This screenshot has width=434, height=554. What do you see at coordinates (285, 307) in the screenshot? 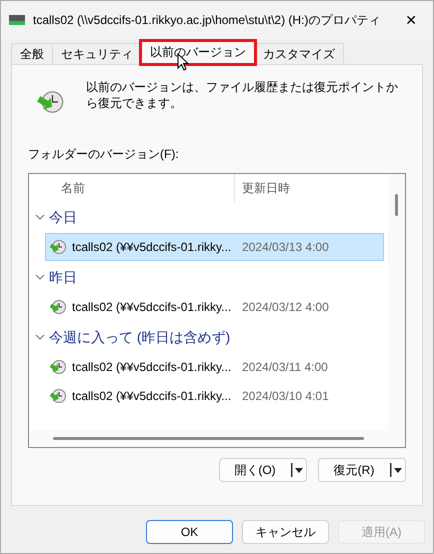
I see `version-date: 2024/03/12 4:00` at bounding box center [285, 307].